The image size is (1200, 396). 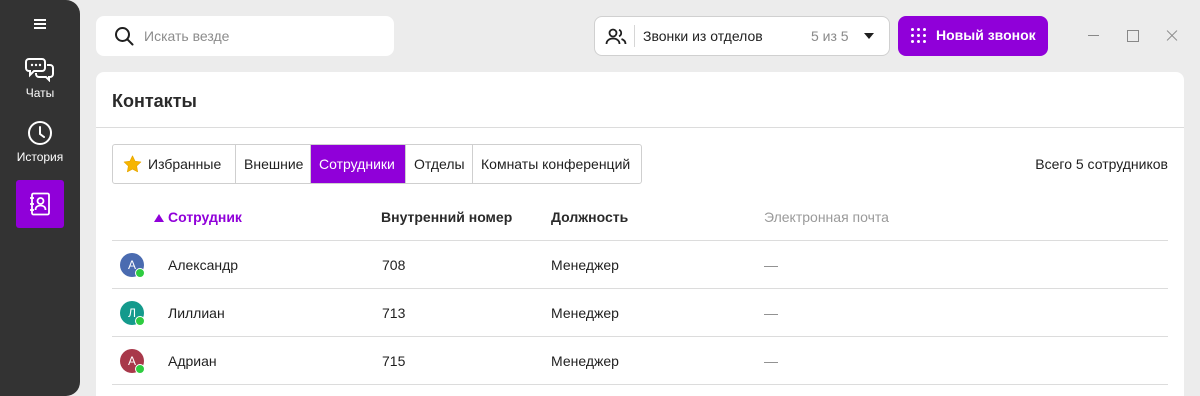 I want to click on sidebar-item-history: История, so click(x=40, y=142).